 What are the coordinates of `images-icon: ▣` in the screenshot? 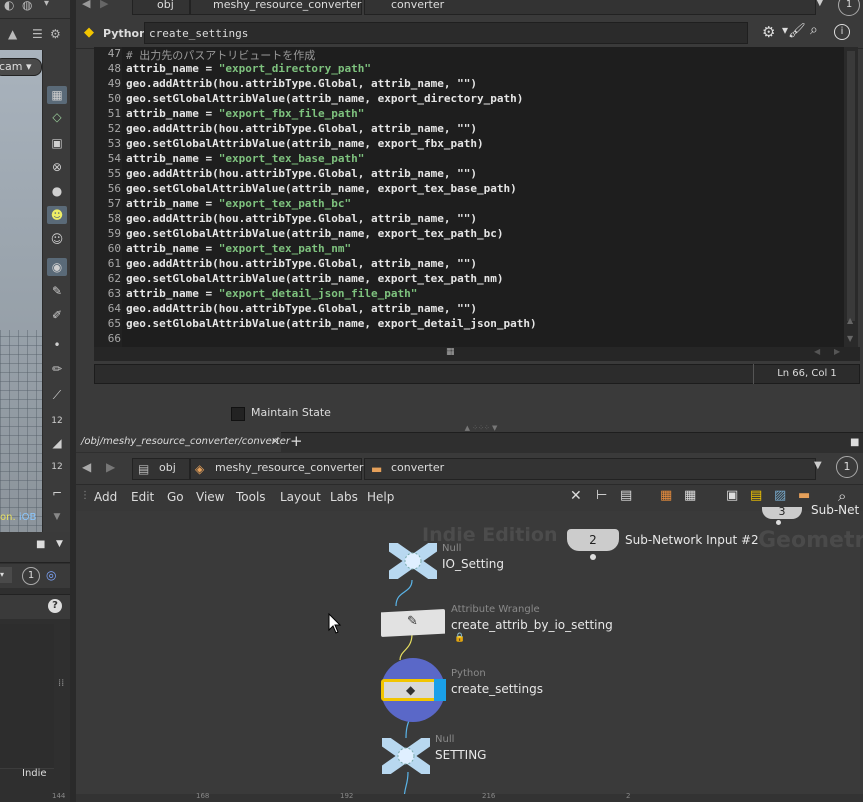 It's located at (732, 495).